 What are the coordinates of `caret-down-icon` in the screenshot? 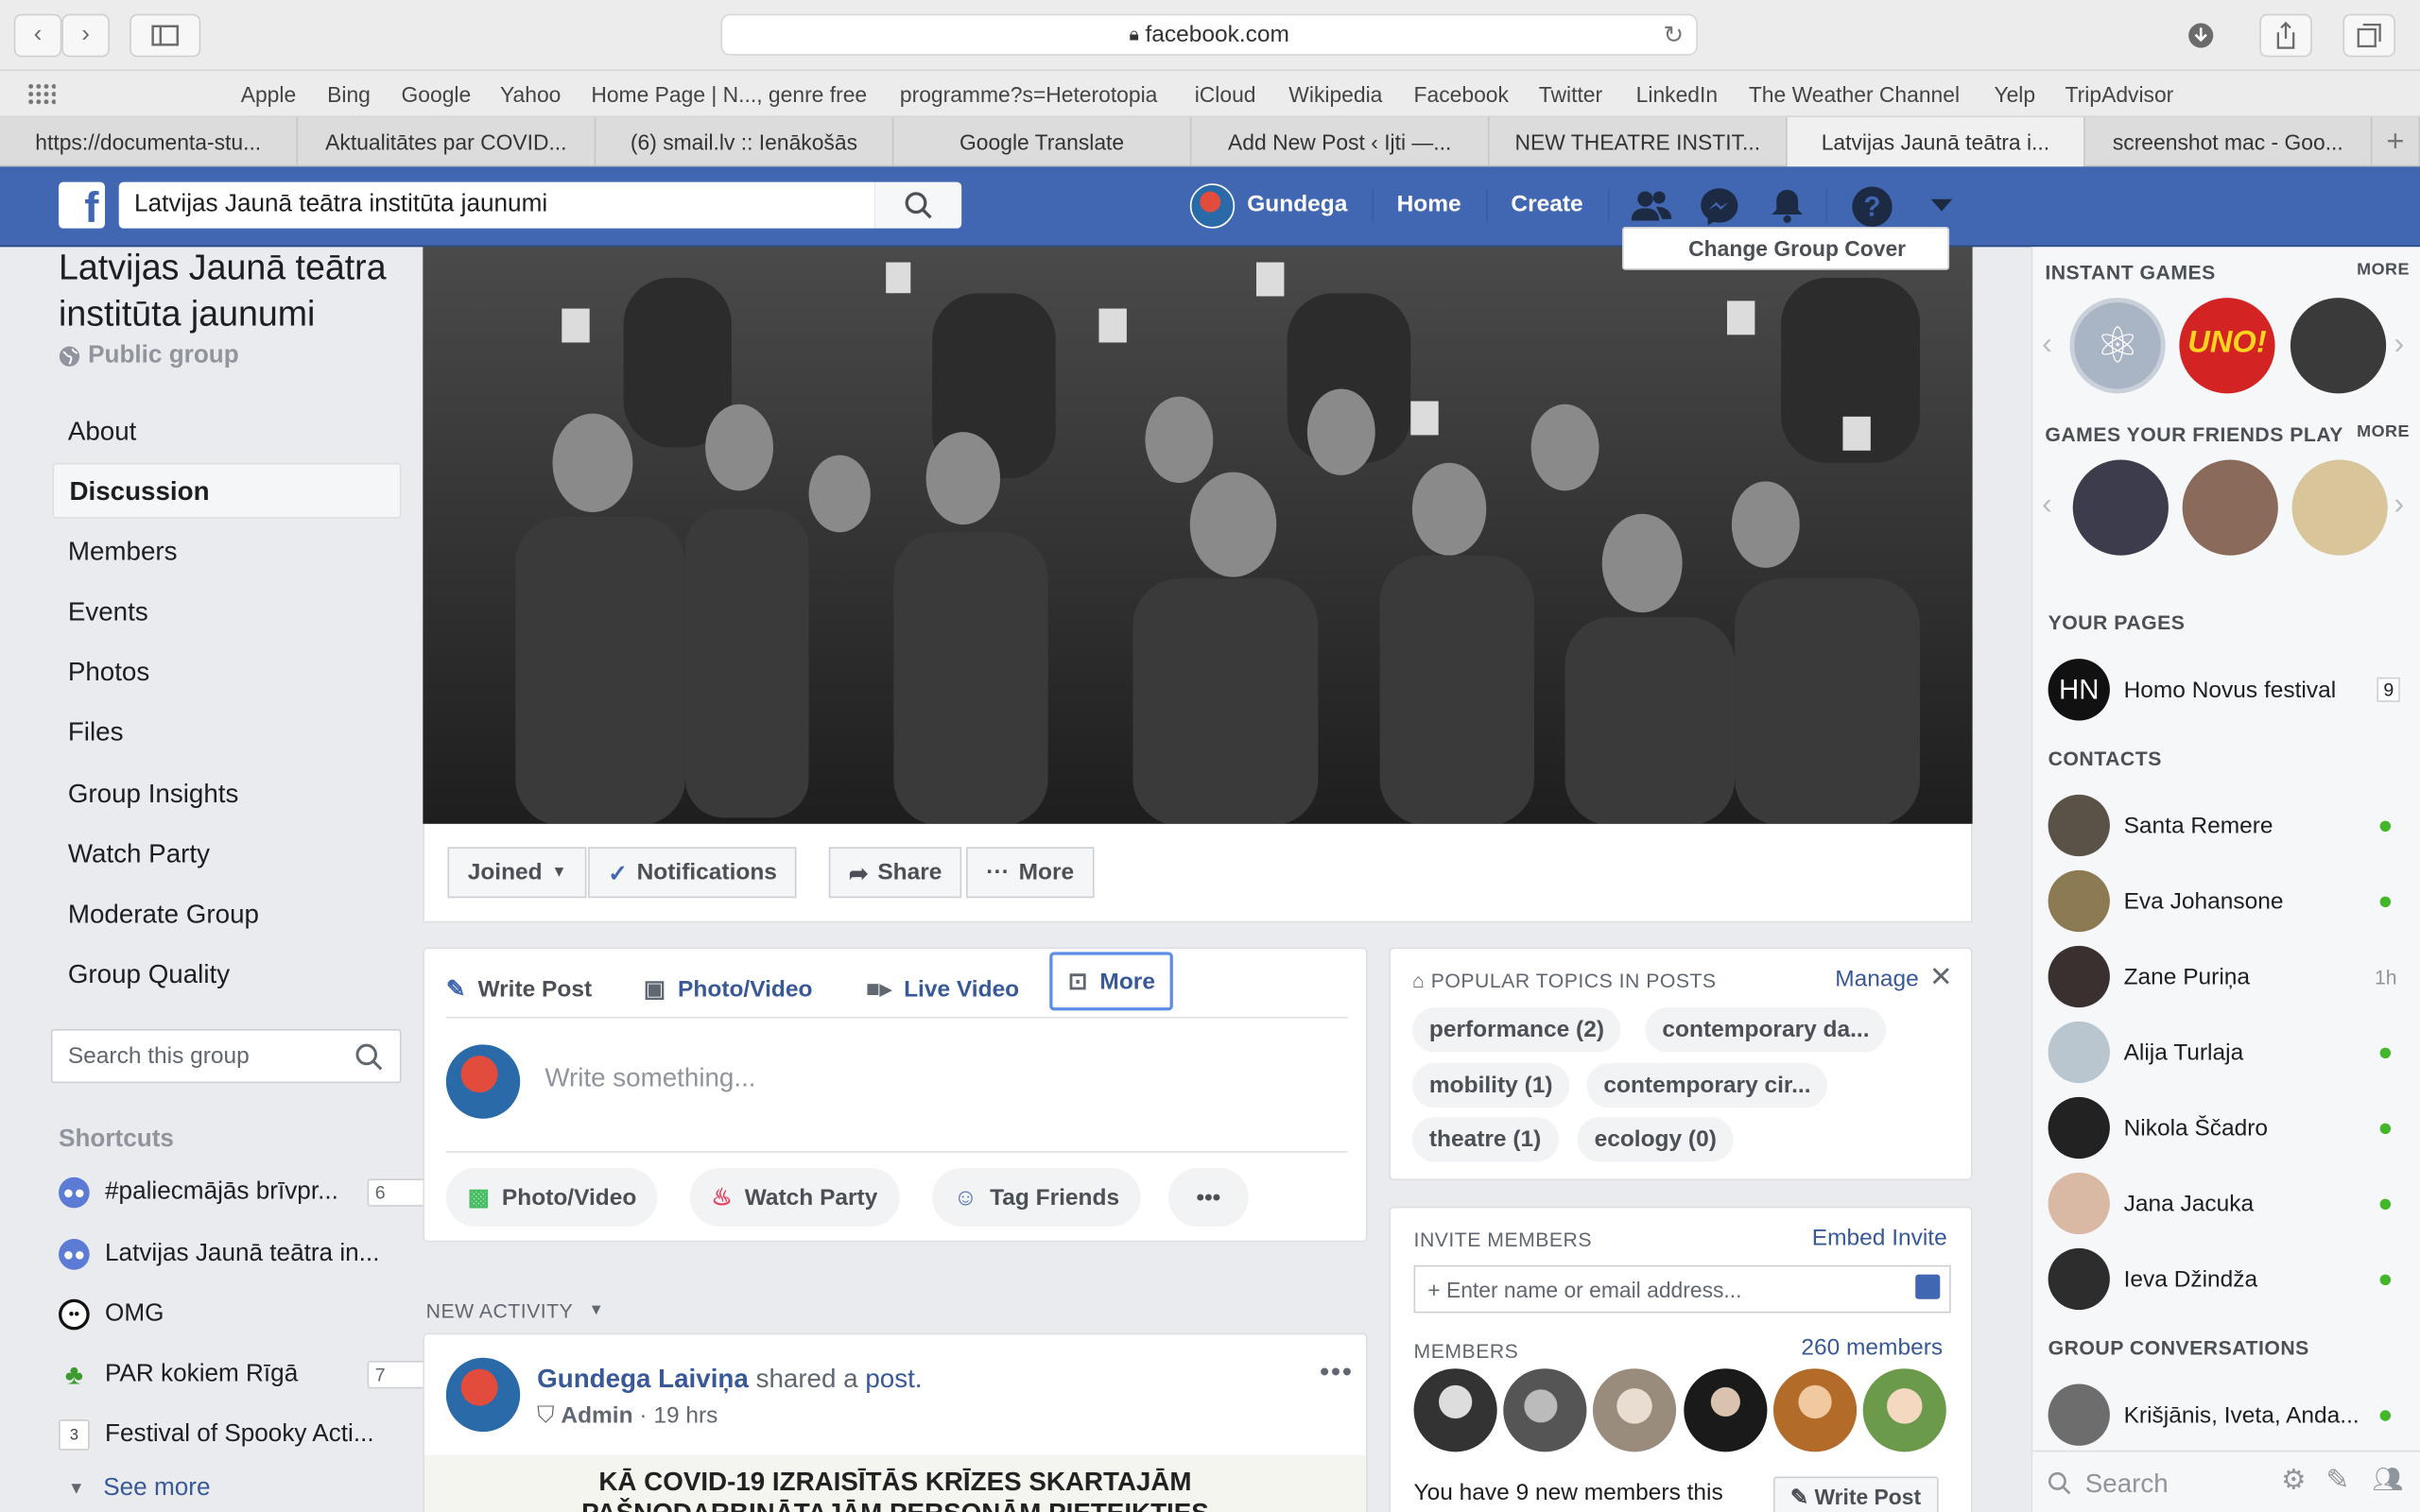 It's located at (1942, 206).